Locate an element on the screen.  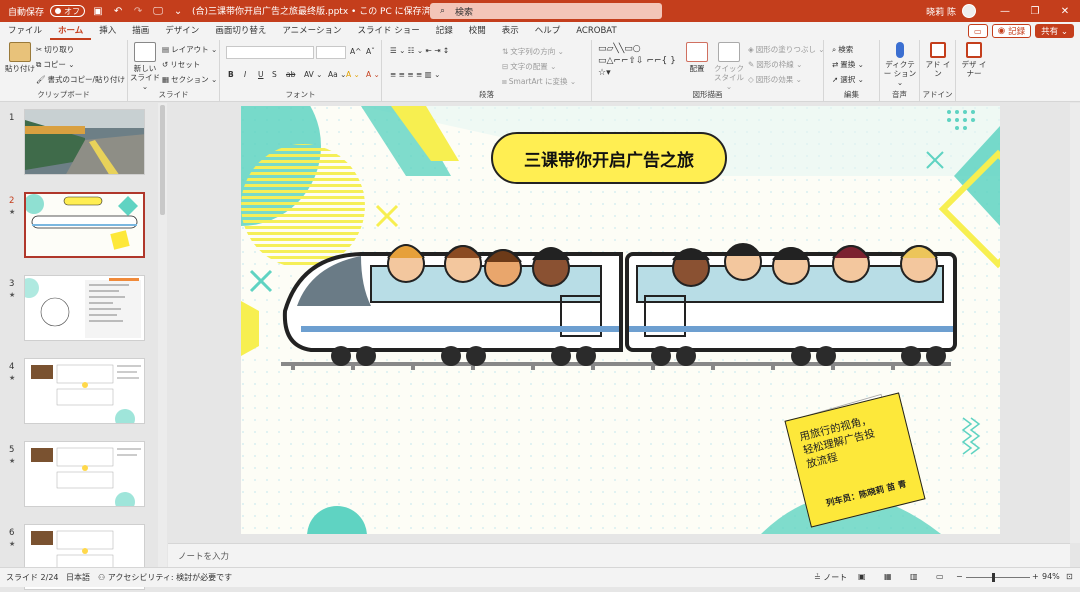
font-name-input is located at coordinates (270, 52).